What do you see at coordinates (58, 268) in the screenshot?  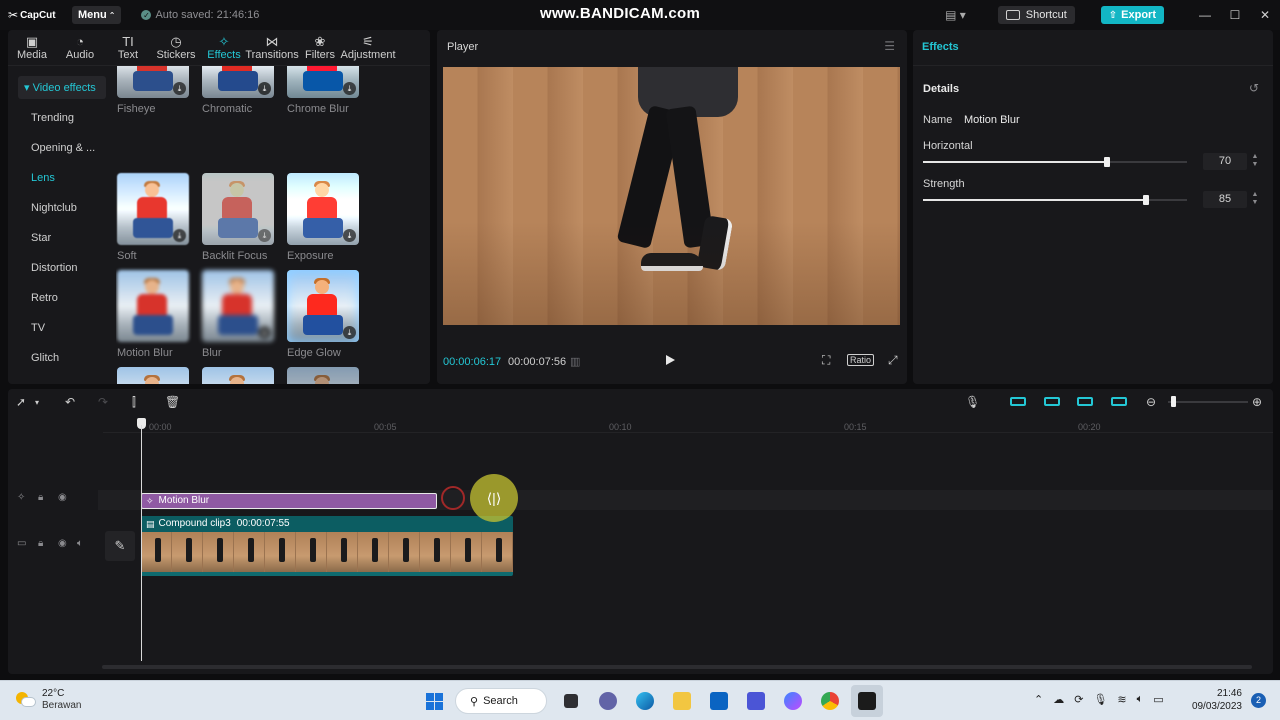 I see `category-distortion: Distortion` at bounding box center [58, 268].